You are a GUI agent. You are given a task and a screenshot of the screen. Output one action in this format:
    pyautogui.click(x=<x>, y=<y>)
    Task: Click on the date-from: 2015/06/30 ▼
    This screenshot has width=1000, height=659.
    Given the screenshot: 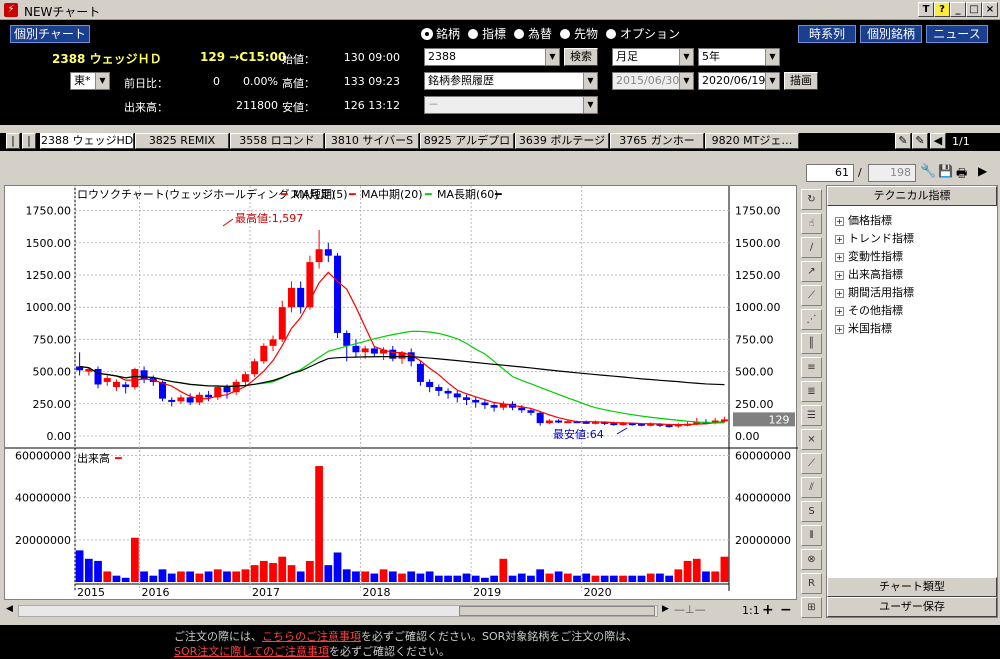 What is the action you would take?
    pyautogui.click(x=653, y=81)
    